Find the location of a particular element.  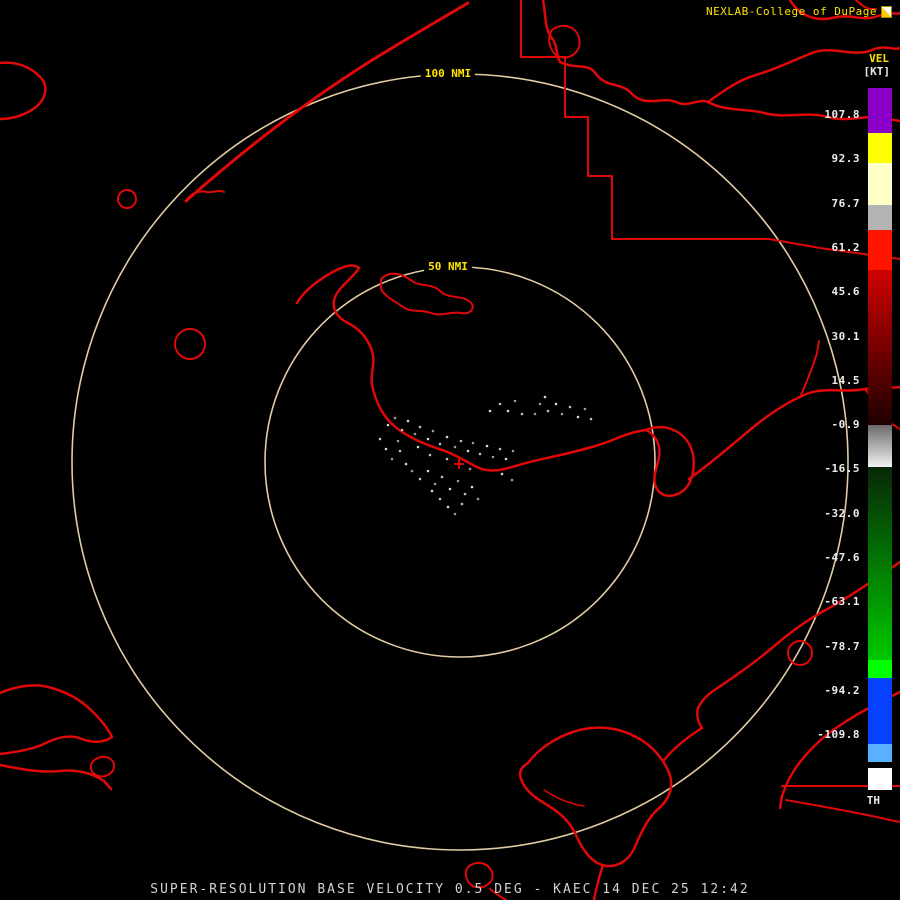

colorbar-tick-label: -32.0 is located at coordinates (842, 513).